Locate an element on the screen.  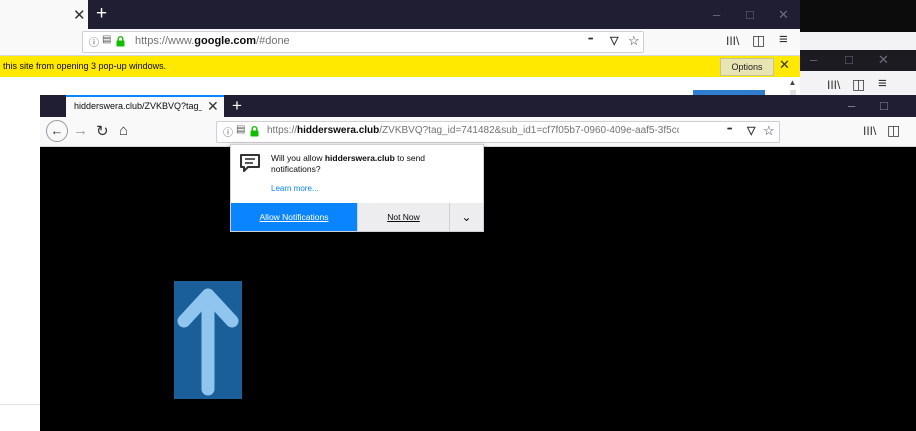
front-url-prefix: https:// is located at coordinates (282, 130).